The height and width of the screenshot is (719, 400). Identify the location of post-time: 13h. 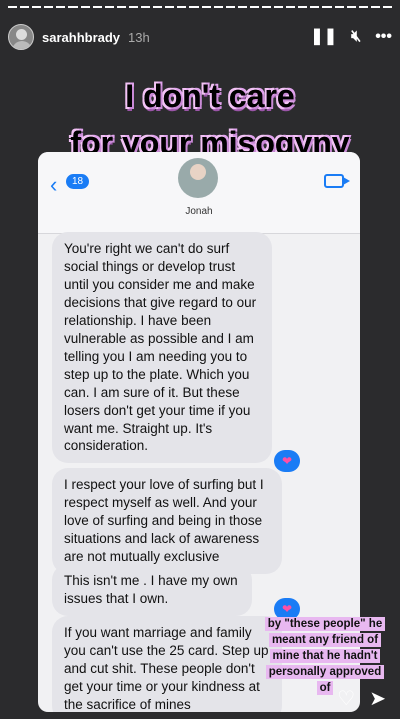
(139, 37).